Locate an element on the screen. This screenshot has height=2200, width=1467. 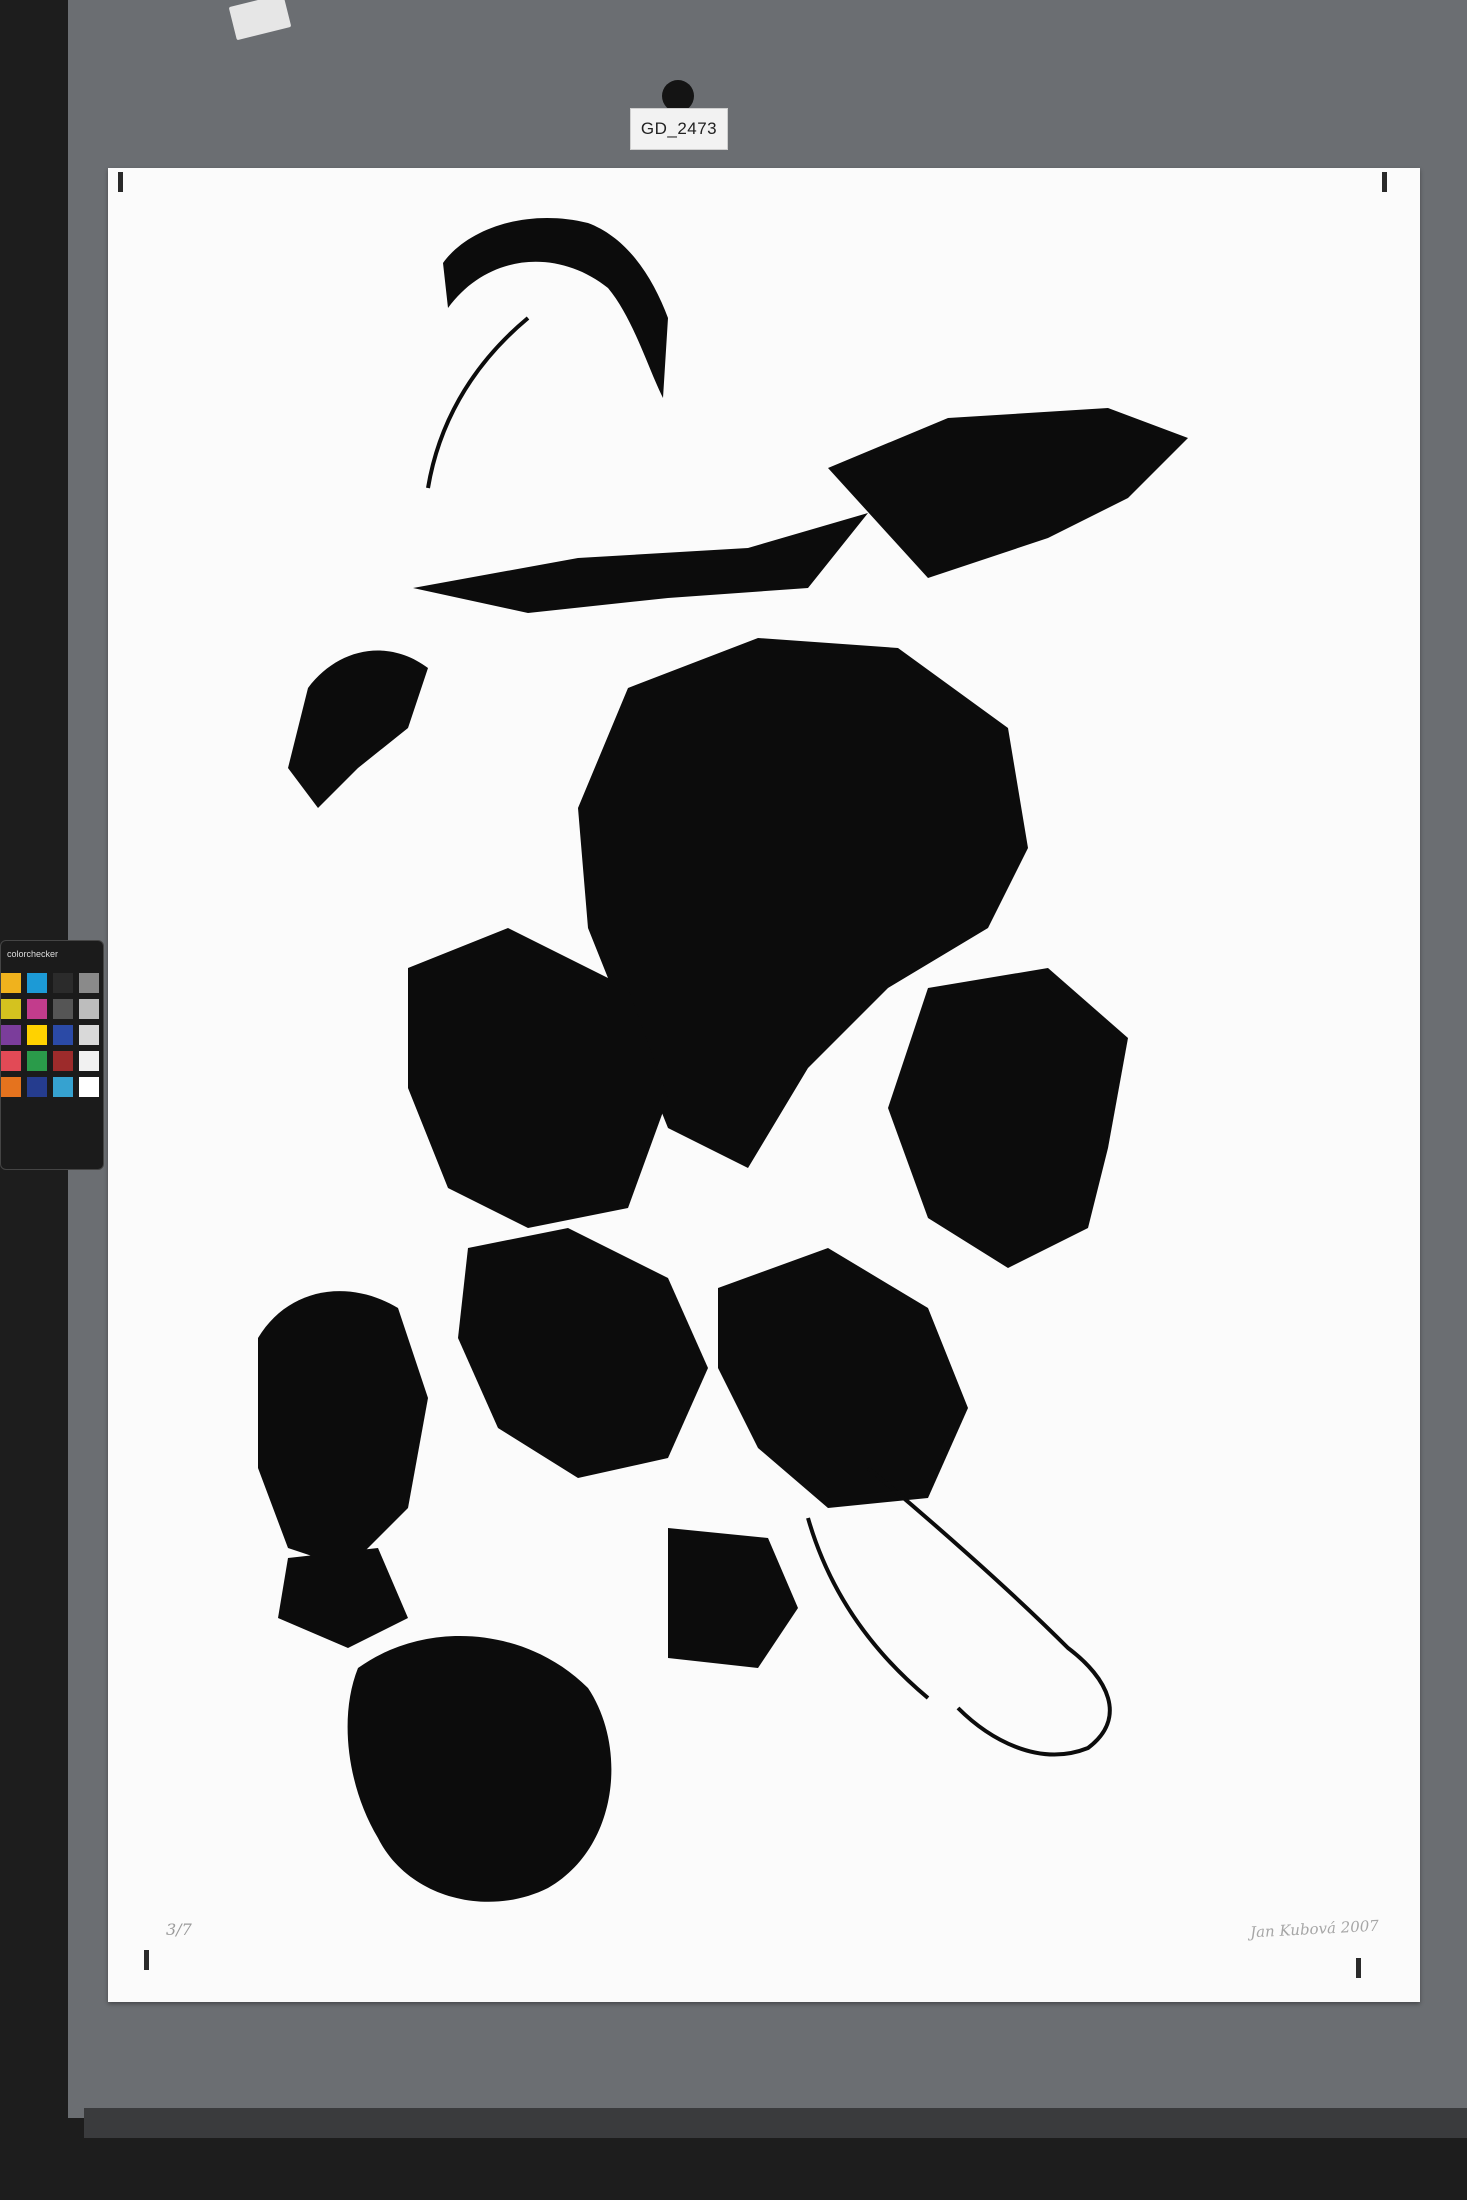
color-checker-card: colorchecker is located at coordinates (52, 1055).